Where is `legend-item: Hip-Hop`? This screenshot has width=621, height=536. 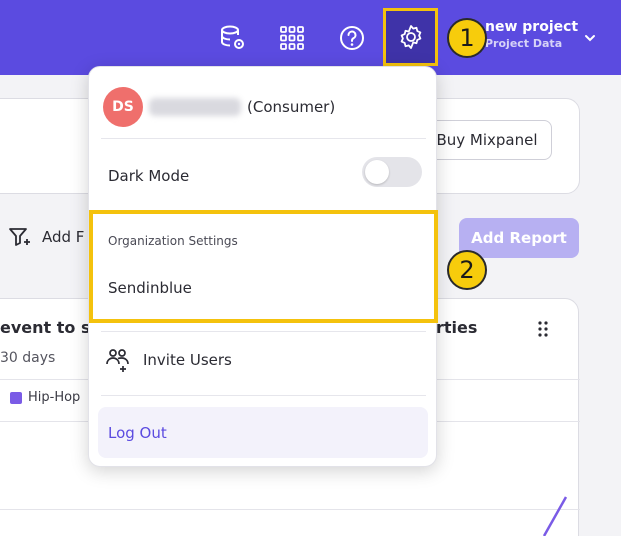 legend-item: Hip-Hop is located at coordinates (45, 397).